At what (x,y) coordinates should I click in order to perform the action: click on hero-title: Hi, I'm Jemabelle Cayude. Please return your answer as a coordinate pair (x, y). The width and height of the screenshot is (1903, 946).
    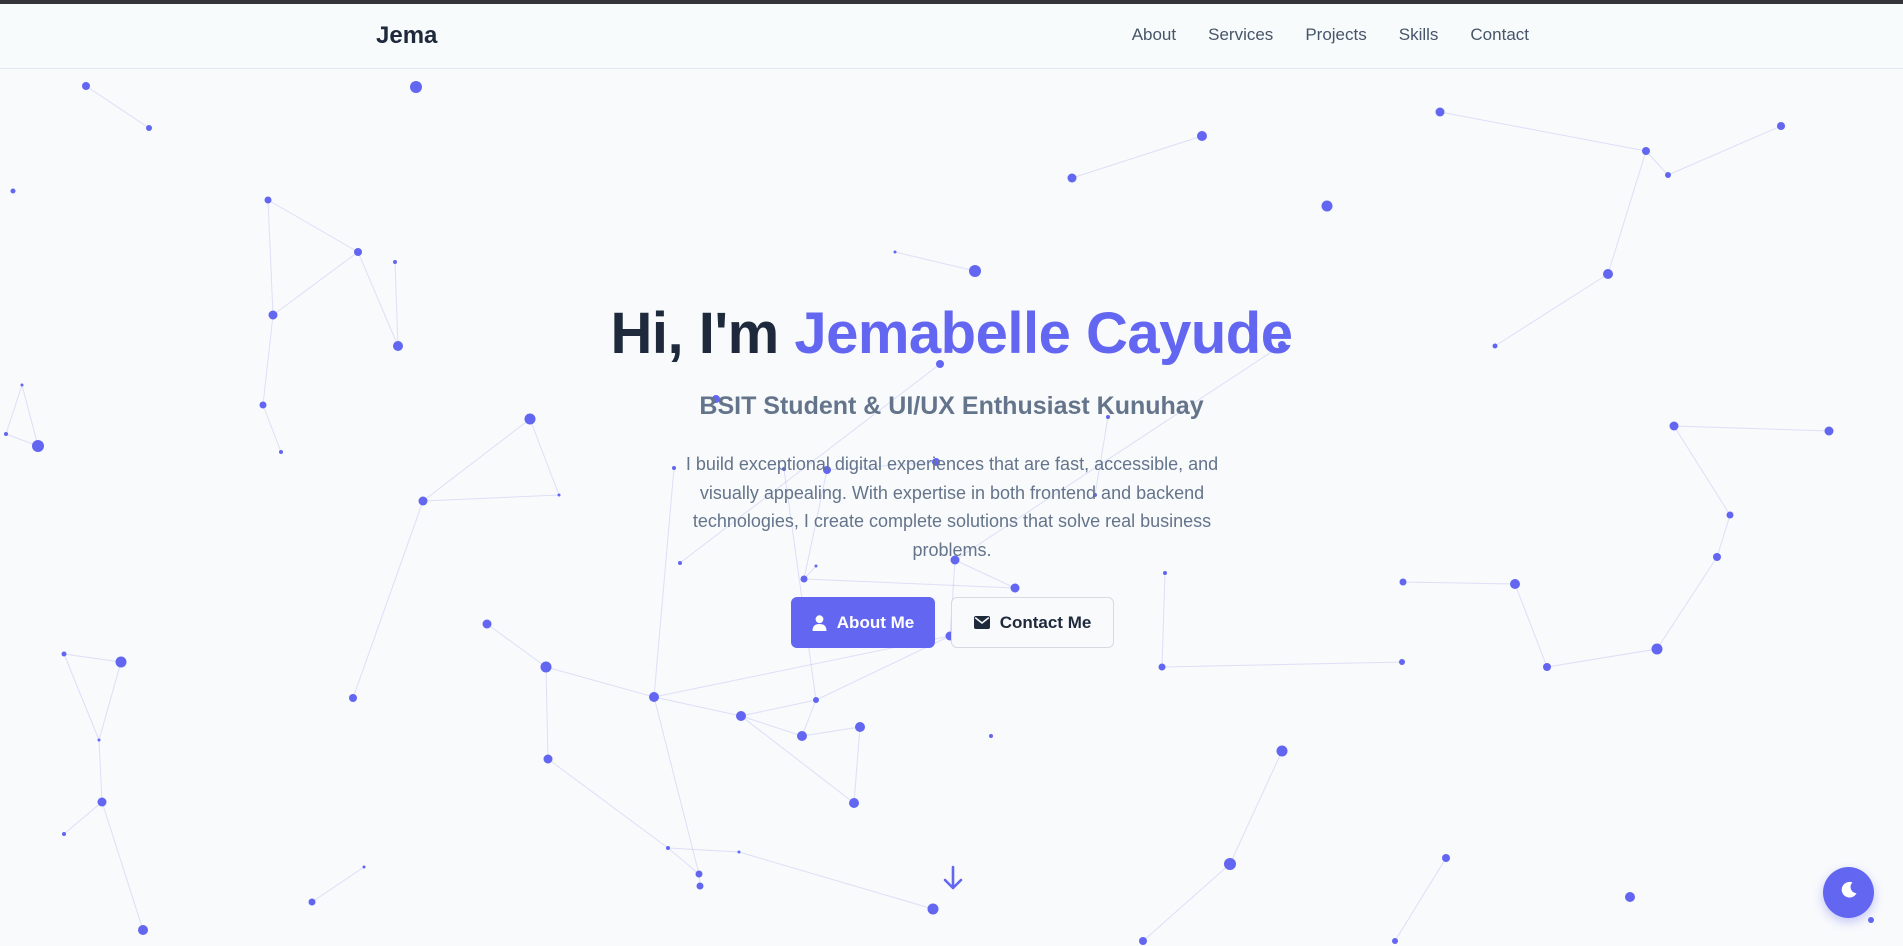
    Looking at the image, I should click on (951, 333).